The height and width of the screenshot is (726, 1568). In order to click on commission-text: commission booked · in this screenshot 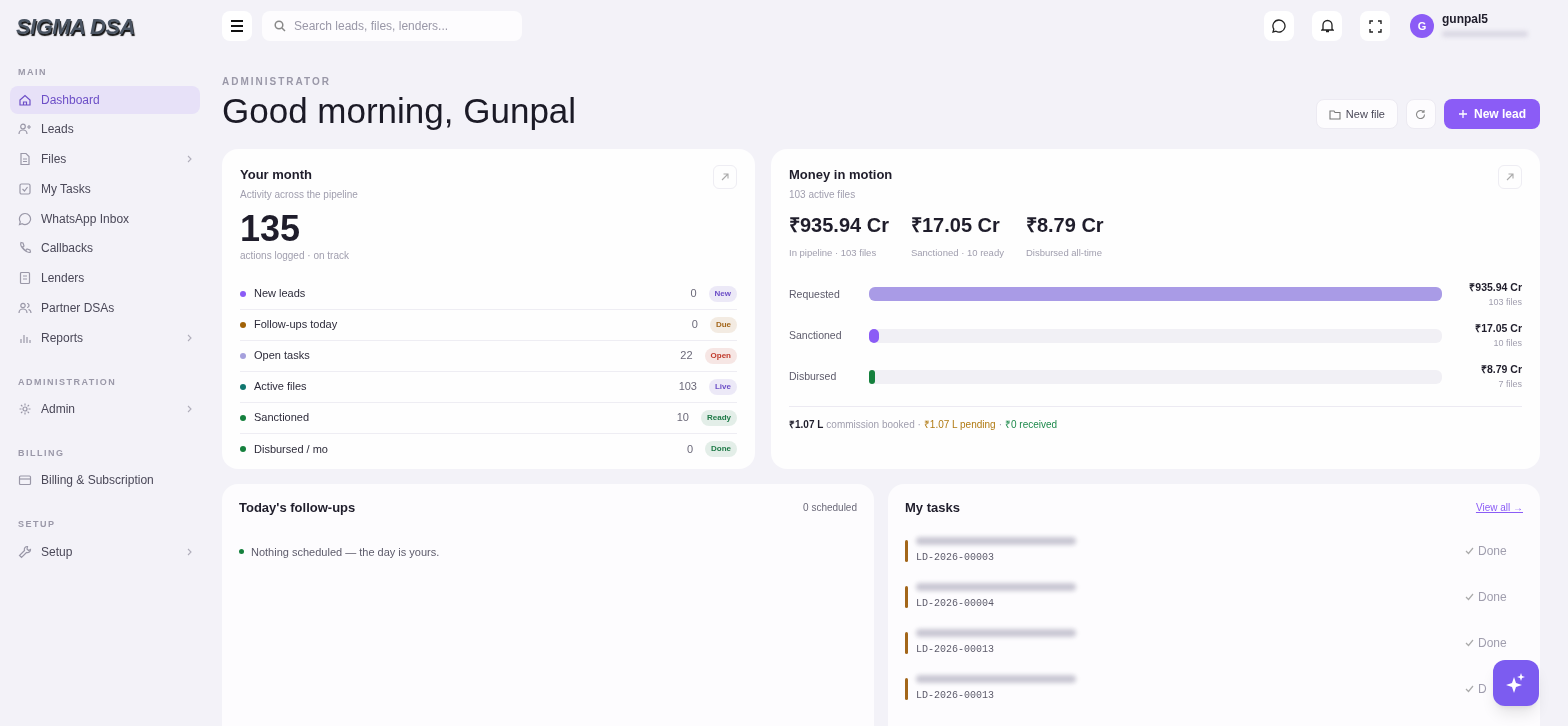, I will do `click(873, 424)`.